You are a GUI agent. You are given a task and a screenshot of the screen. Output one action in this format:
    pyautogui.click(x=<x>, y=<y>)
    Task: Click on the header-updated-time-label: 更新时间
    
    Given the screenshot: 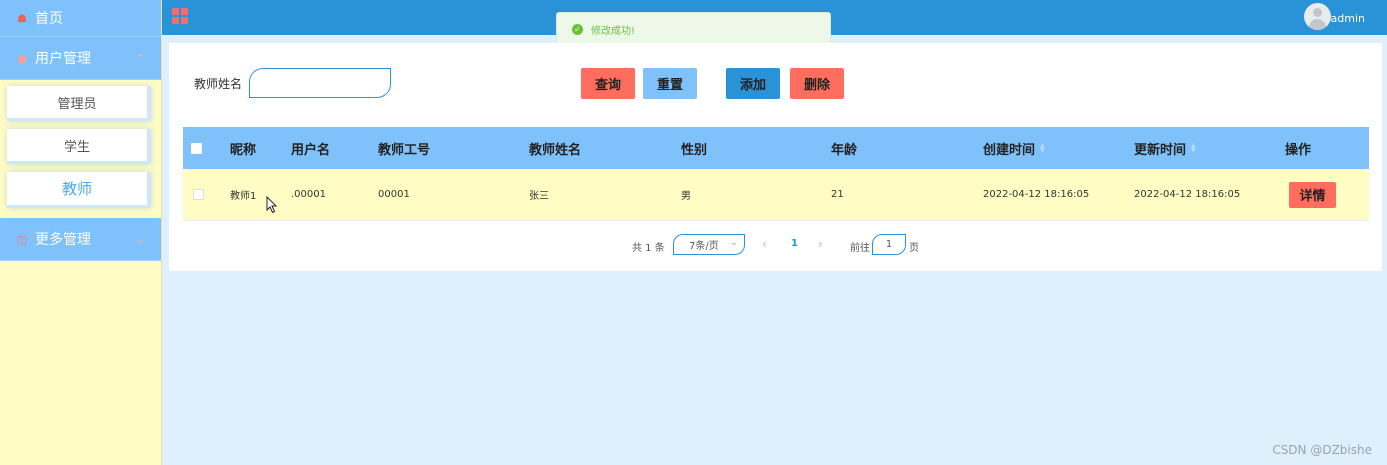 What is the action you would take?
    pyautogui.click(x=1160, y=150)
    